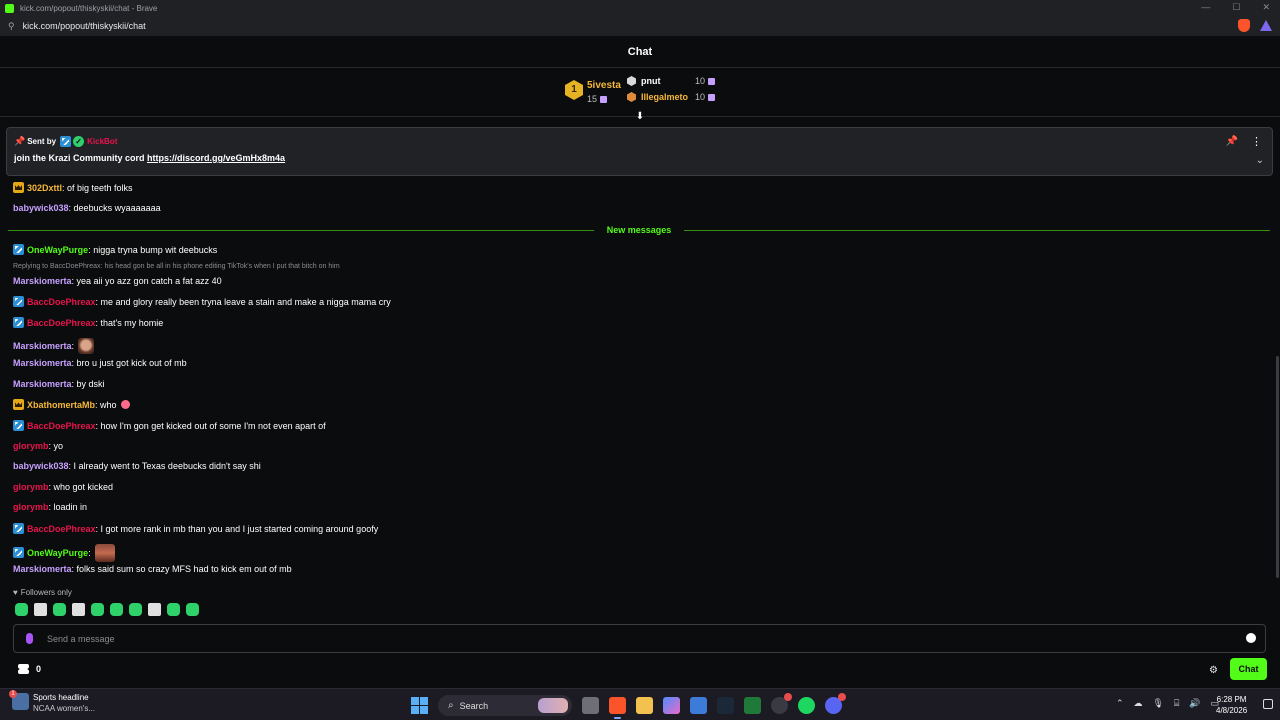 The width and height of the screenshot is (1280, 720). What do you see at coordinates (1268, 704) in the screenshot?
I see `notification-center-icon` at bounding box center [1268, 704].